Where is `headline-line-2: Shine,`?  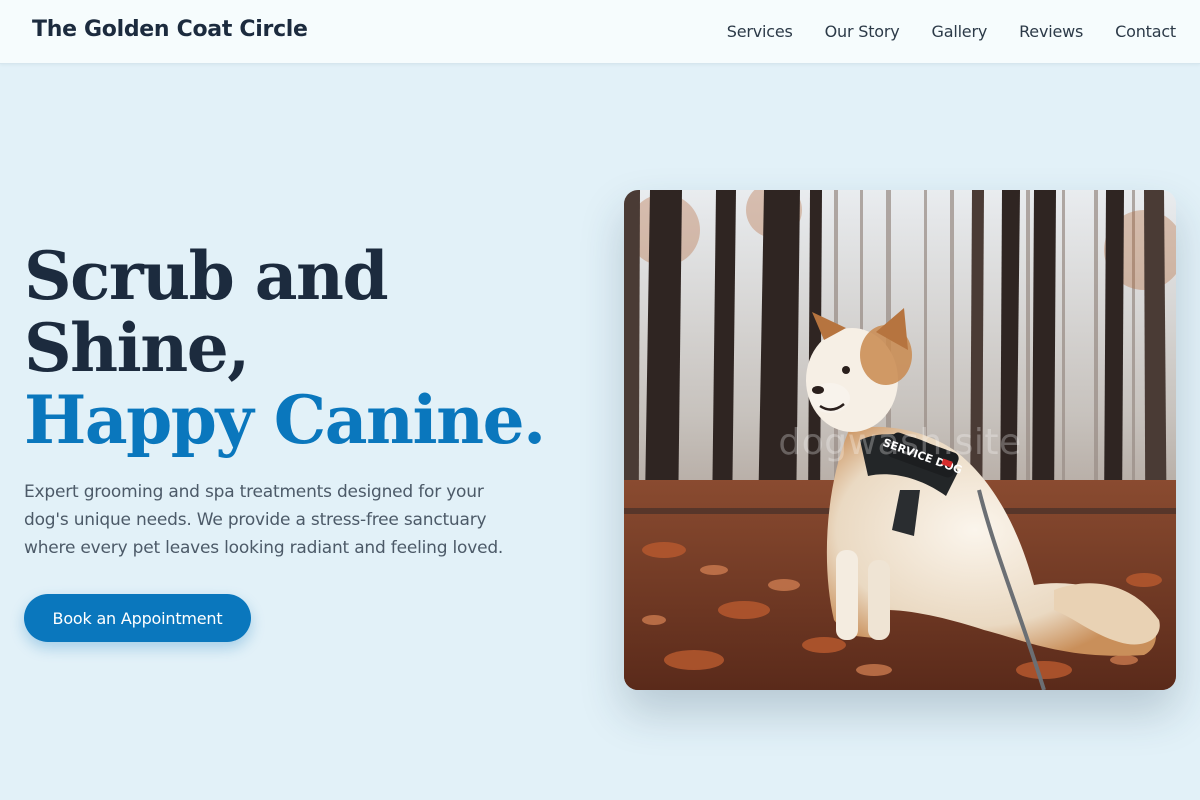
headline-line-2: Shine, is located at coordinates (137, 348).